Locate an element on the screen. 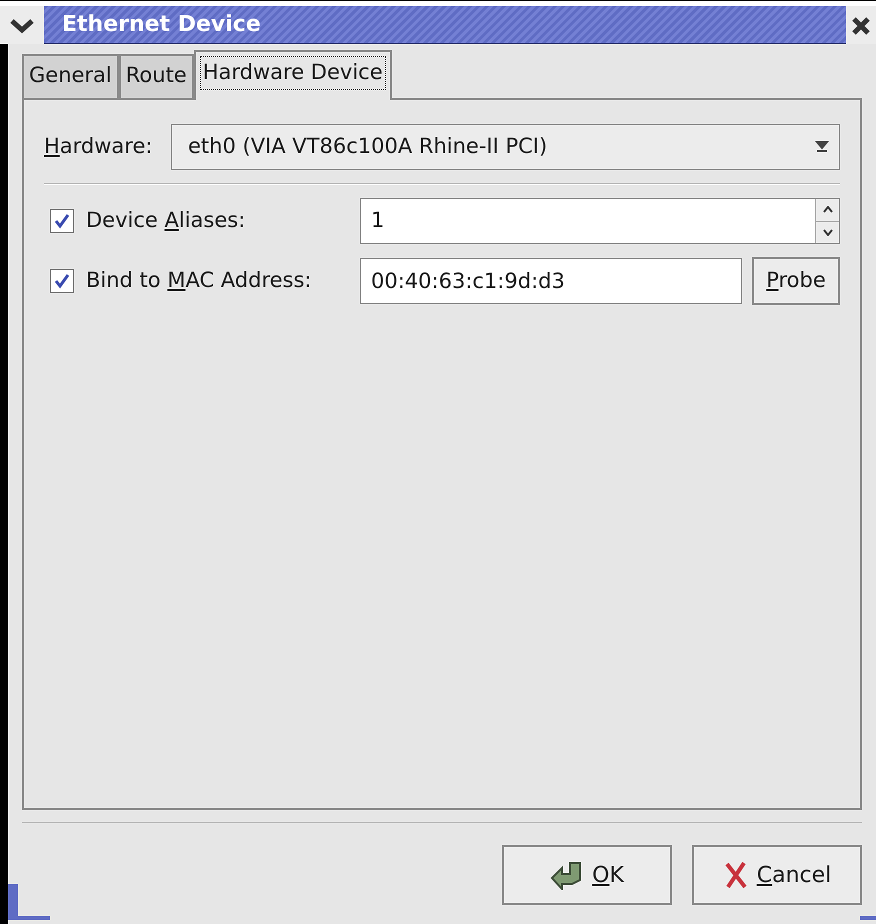 This screenshot has height=924, width=876. cross-icon is located at coordinates (735, 875).